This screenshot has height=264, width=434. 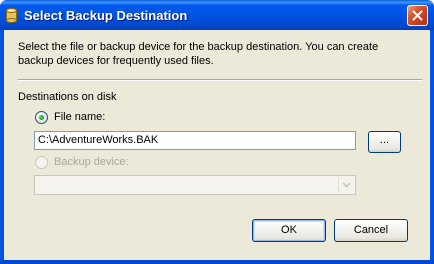 I want to click on window-title: Select Backup Destination, so click(x=106, y=15).